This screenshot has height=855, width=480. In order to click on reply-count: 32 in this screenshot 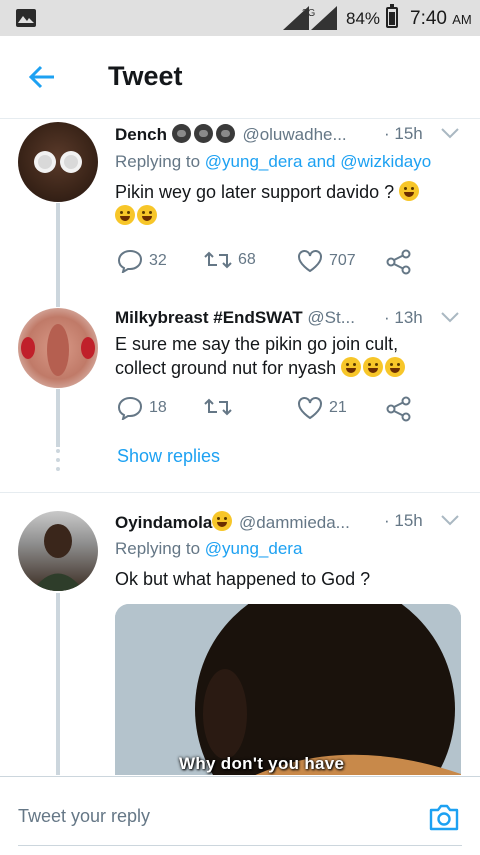, I will do `click(158, 260)`.